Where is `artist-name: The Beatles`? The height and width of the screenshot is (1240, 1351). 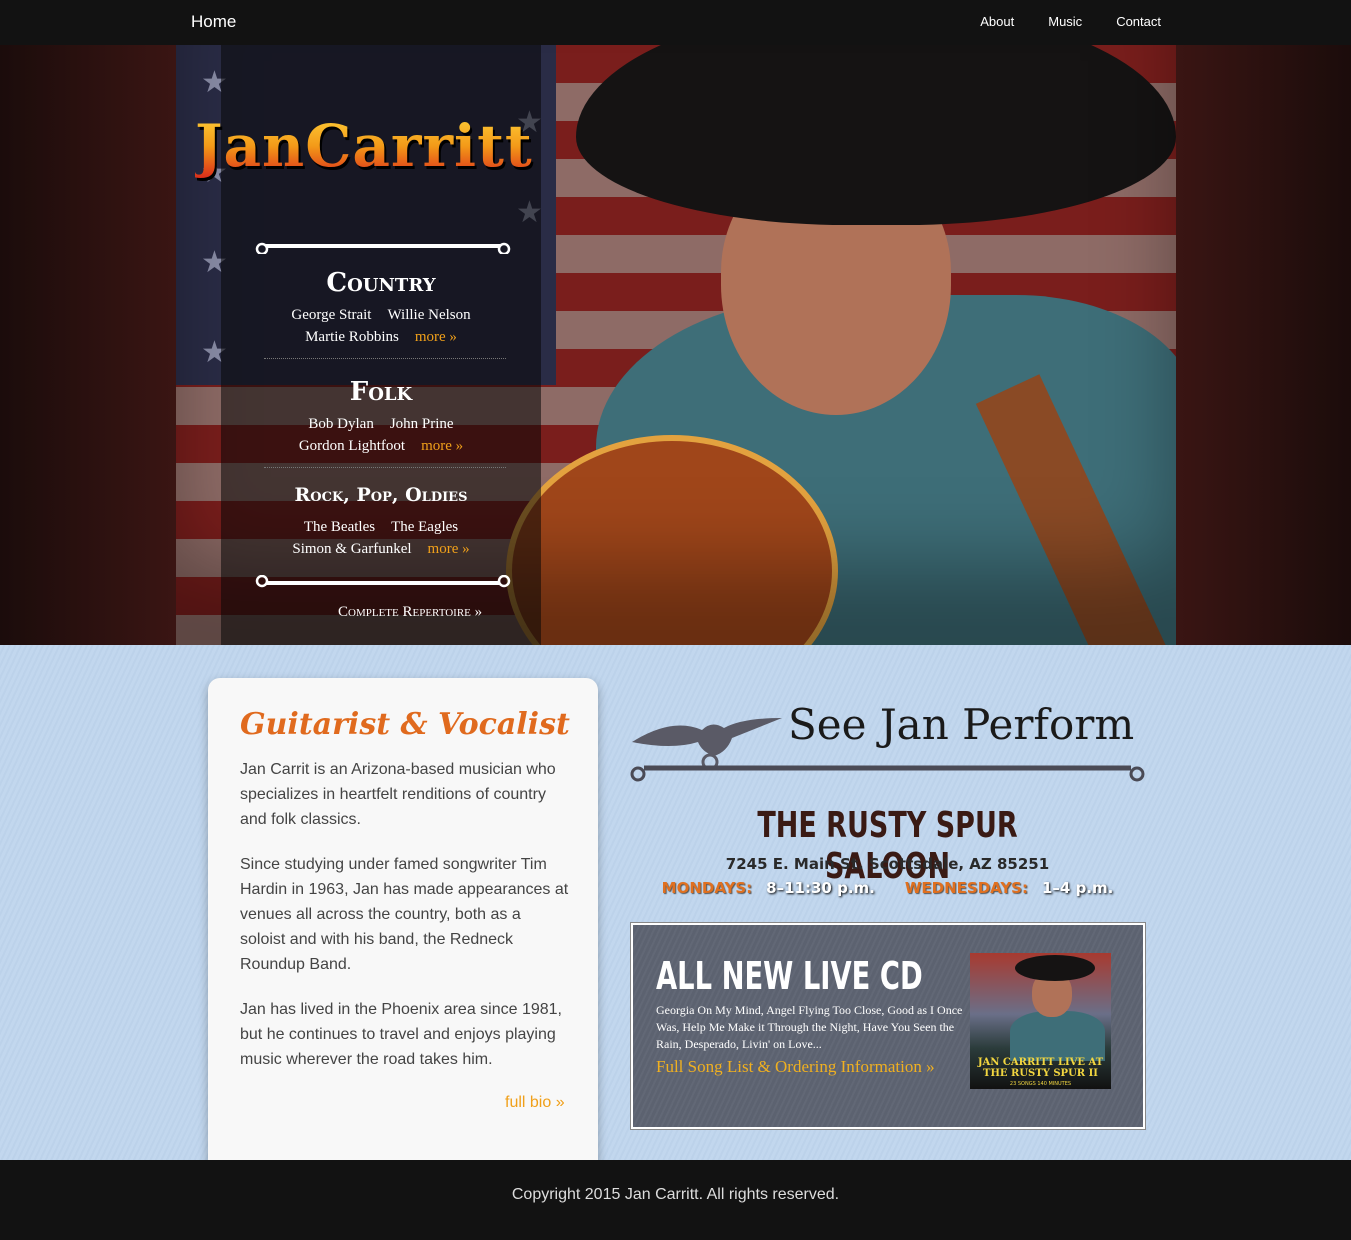
artist-name: The Beatles is located at coordinates (339, 527).